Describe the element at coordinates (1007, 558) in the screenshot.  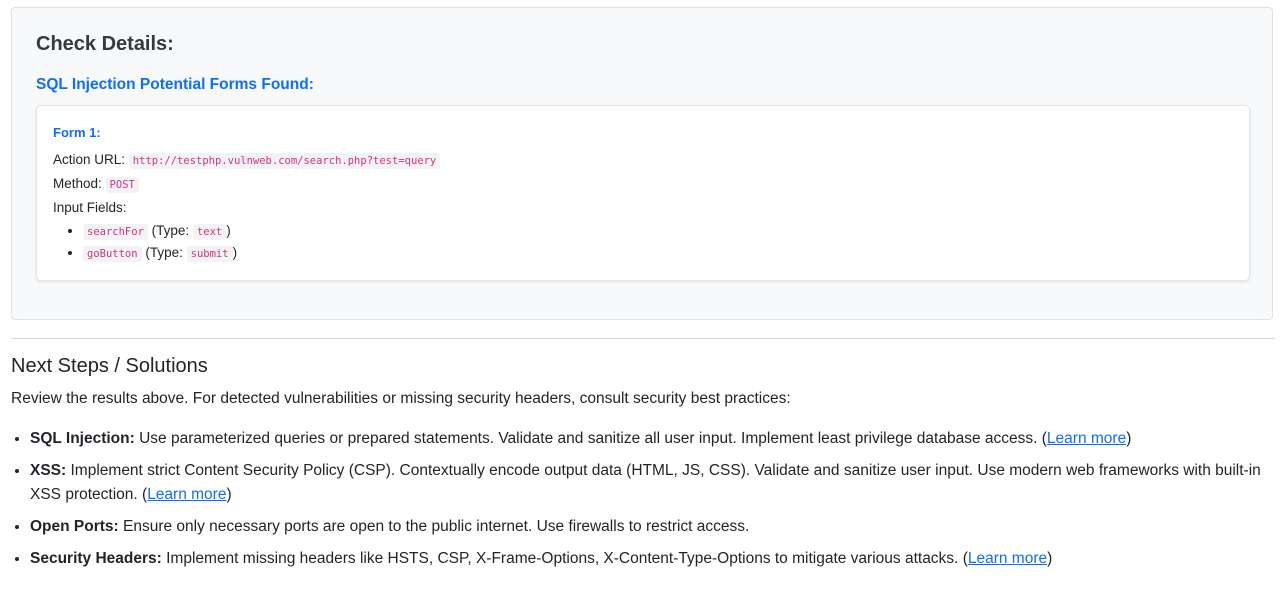
I see `learn-more-link-security-headers: Learn more` at that location.